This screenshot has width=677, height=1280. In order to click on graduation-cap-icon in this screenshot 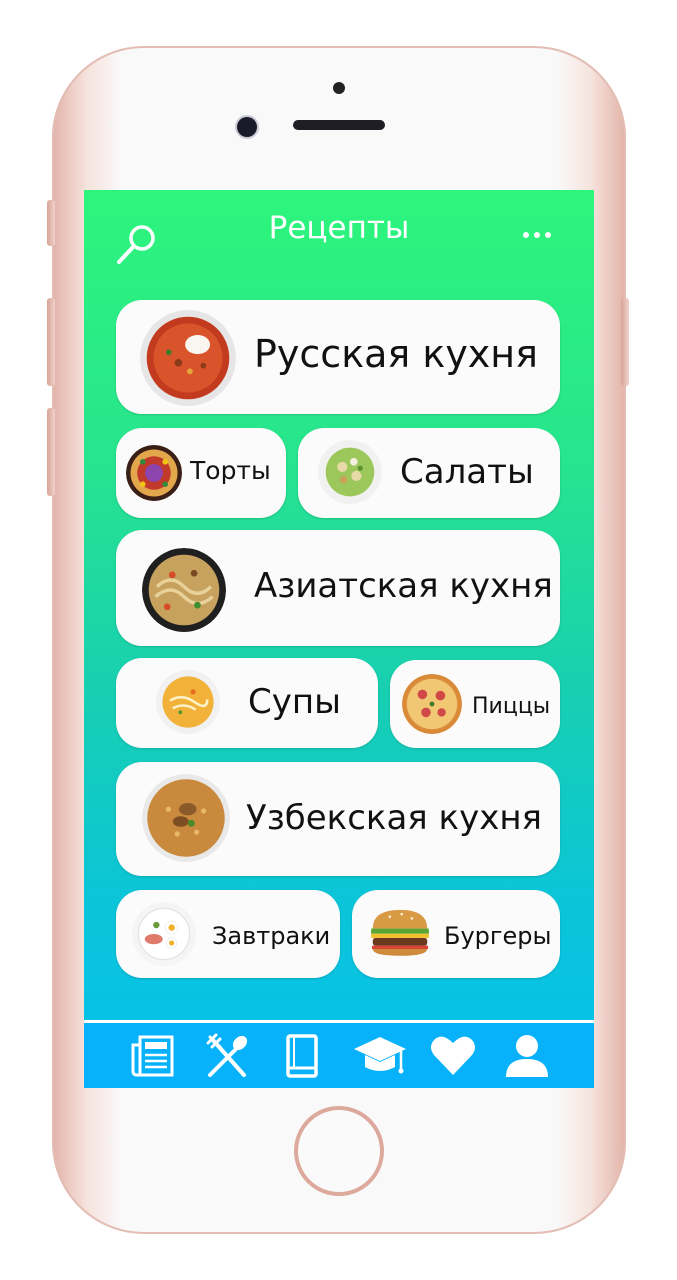, I will do `click(380, 1056)`.